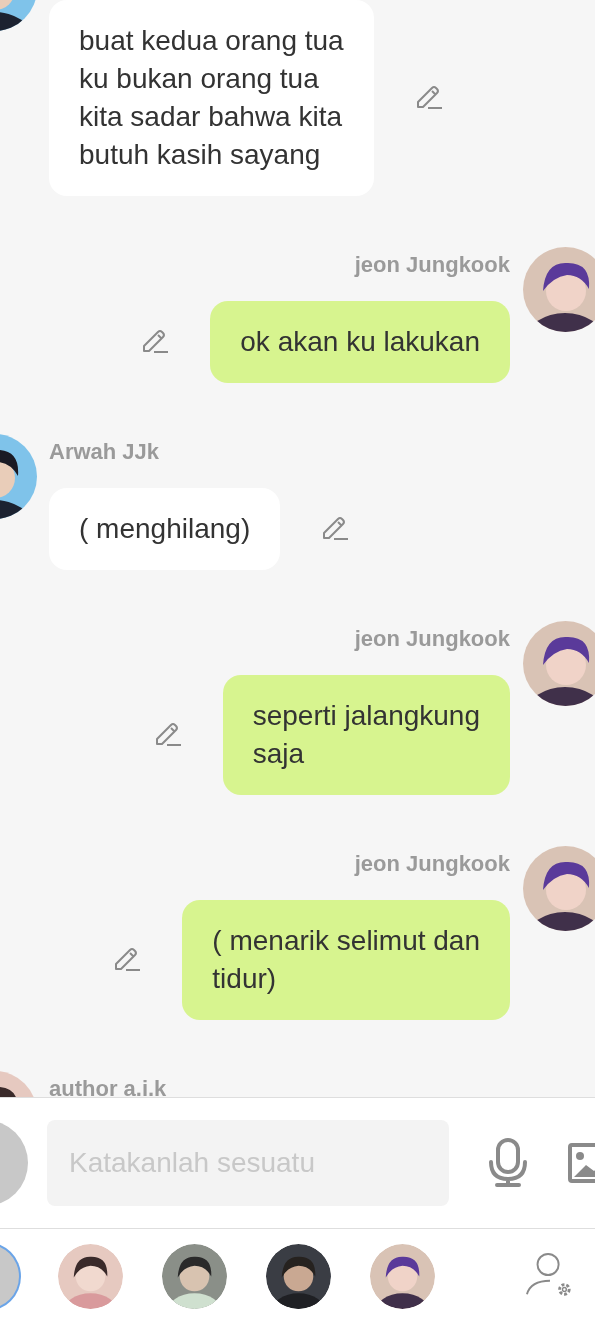  I want to click on message-bubble: ok akan ku lakukan, so click(360, 342).